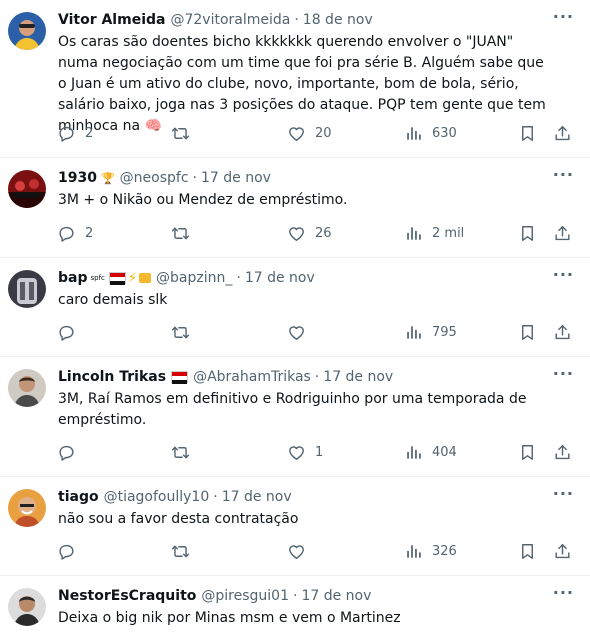 Image resolution: width=590 pixels, height=632 pixels. I want to click on like-count: 26, so click(323, 233).